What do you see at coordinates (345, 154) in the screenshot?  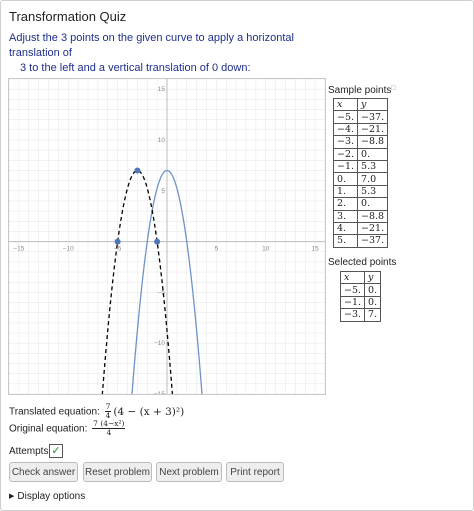 I see `cell-x: −2.` at bounding box center [345, 154].